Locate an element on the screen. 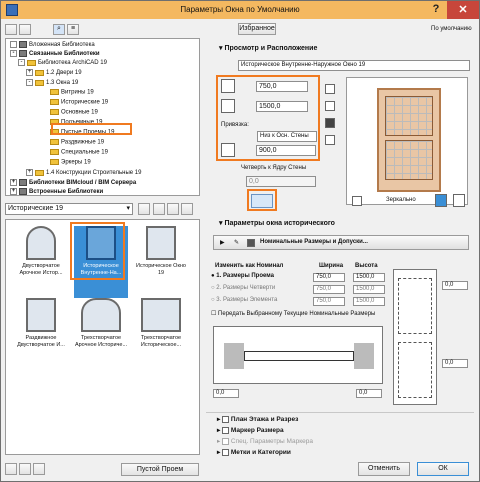 This screenshot has height=482, width=480. chevron-down-icon: ▾ is located at coordinates (128, 208).